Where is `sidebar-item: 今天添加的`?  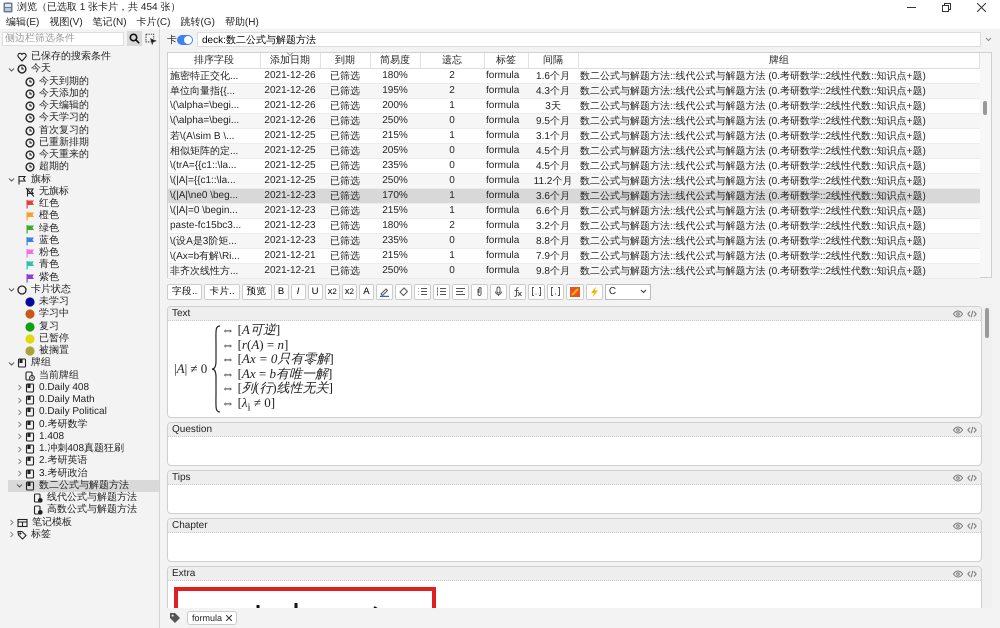 sidebar-item: 今天添加的 is located at coordinates (83, 94).